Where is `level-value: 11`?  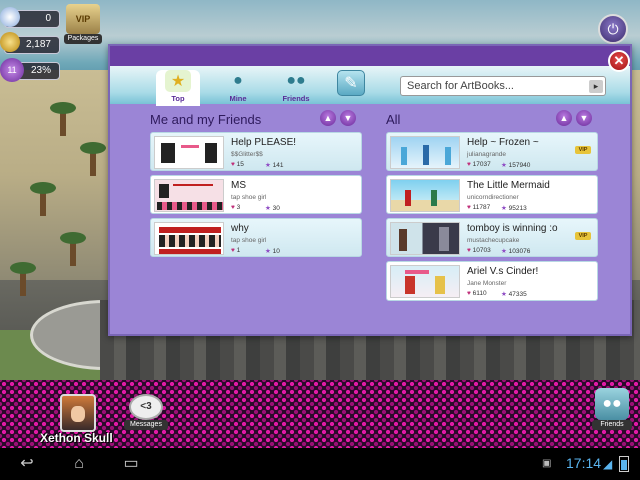 level-value: 11 is located at coordinates (12, 70).